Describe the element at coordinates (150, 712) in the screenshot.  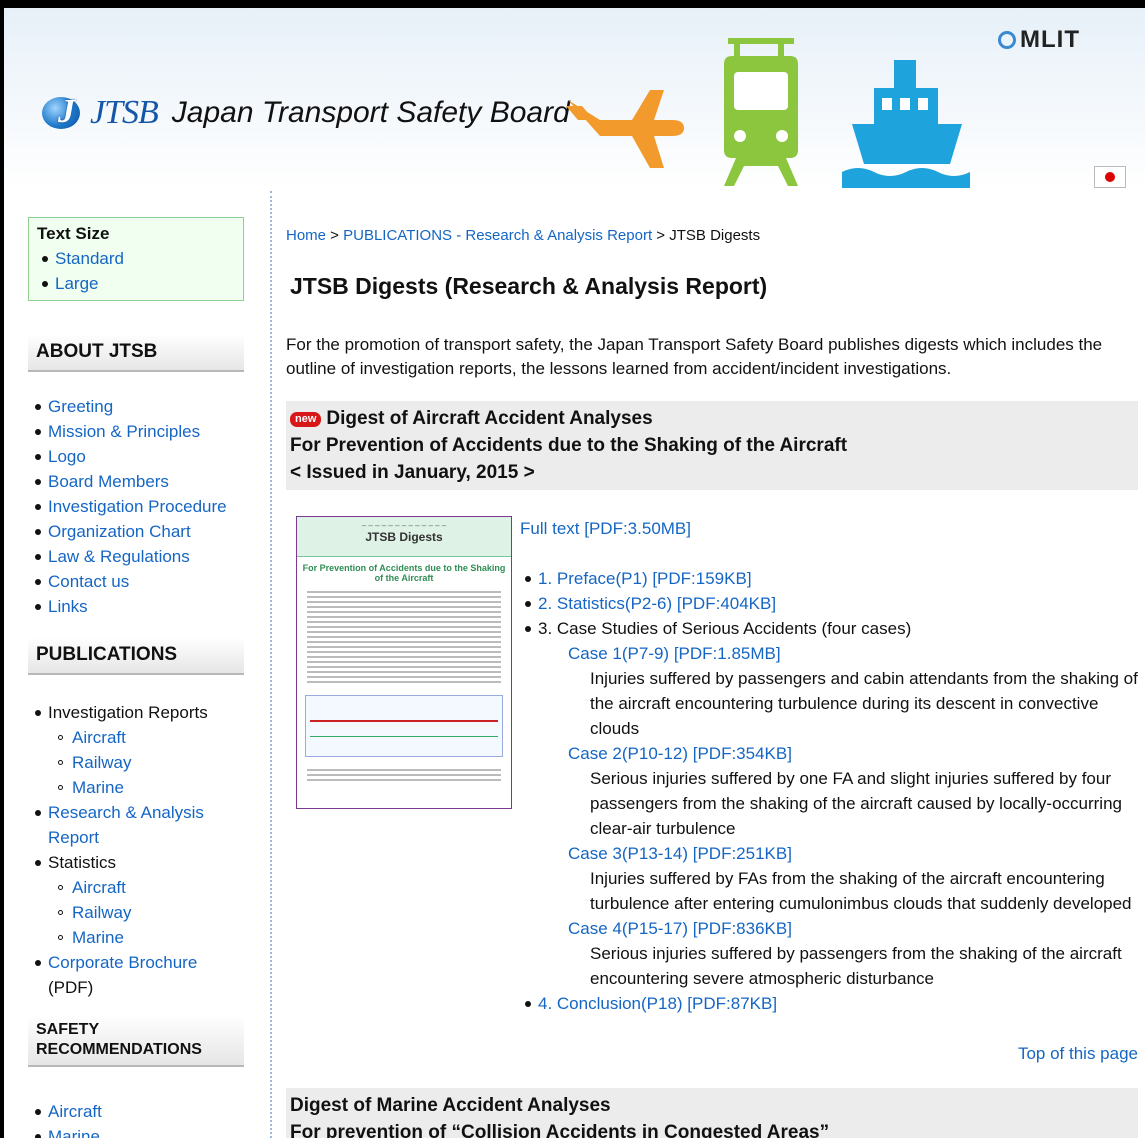
I see `nav-item-investigation-reports: Investigation Reports` at that location.